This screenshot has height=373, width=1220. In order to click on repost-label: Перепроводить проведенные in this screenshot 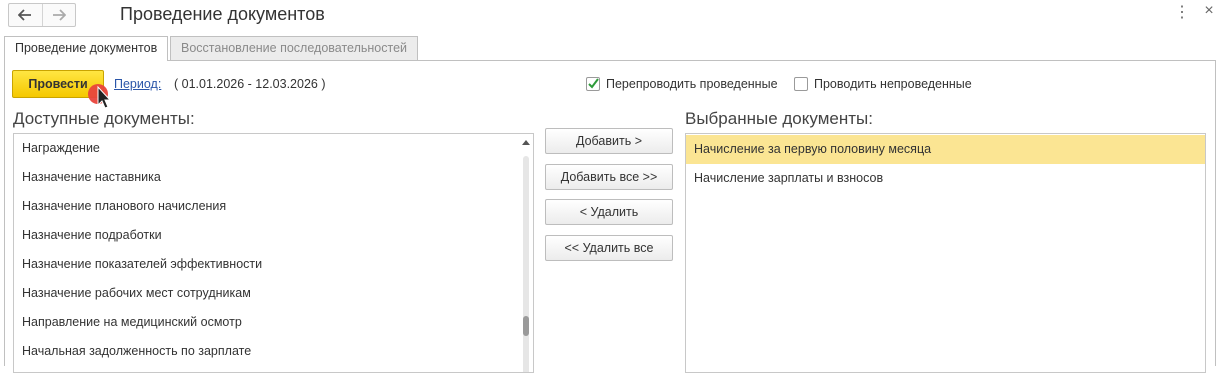, I will do `click(692, 84)`.